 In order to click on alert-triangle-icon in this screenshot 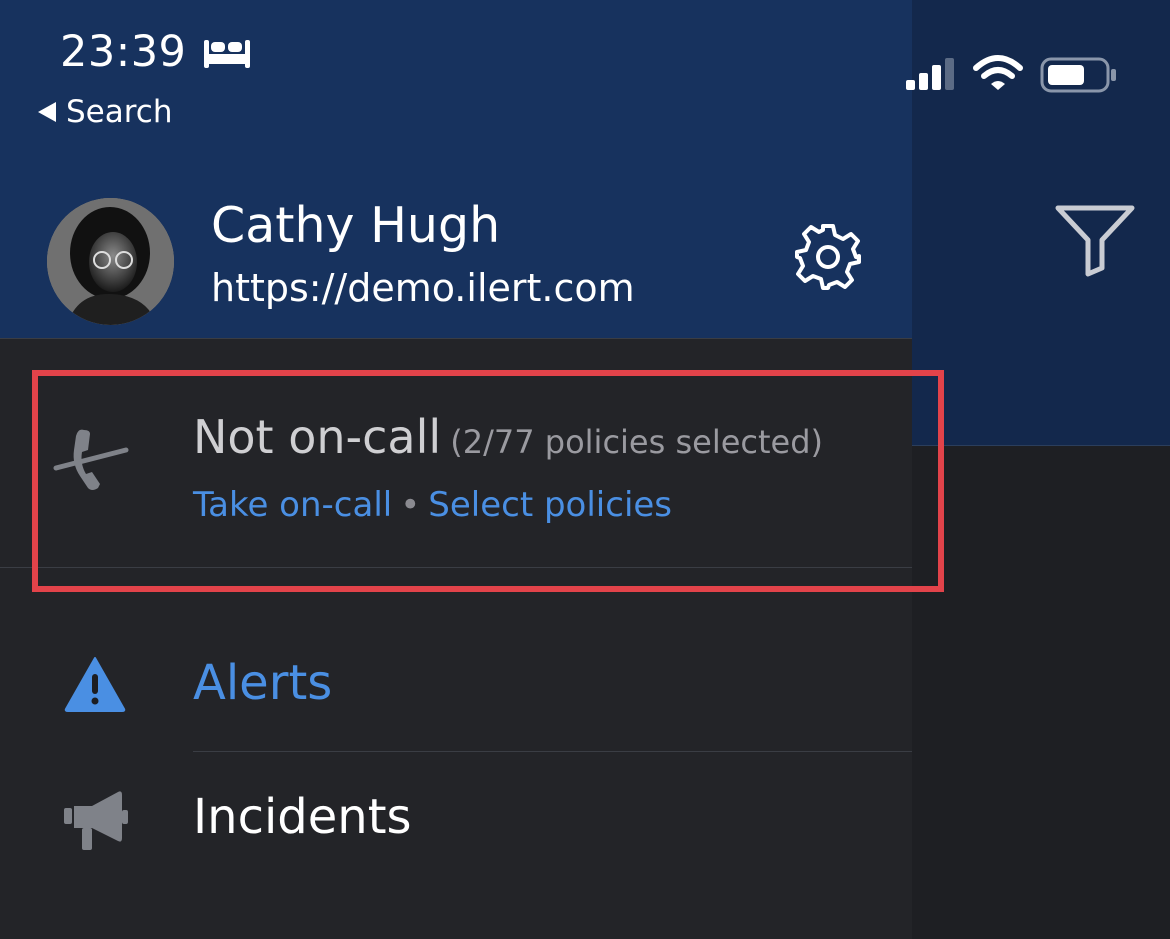, I will do `click(95, 684)`.